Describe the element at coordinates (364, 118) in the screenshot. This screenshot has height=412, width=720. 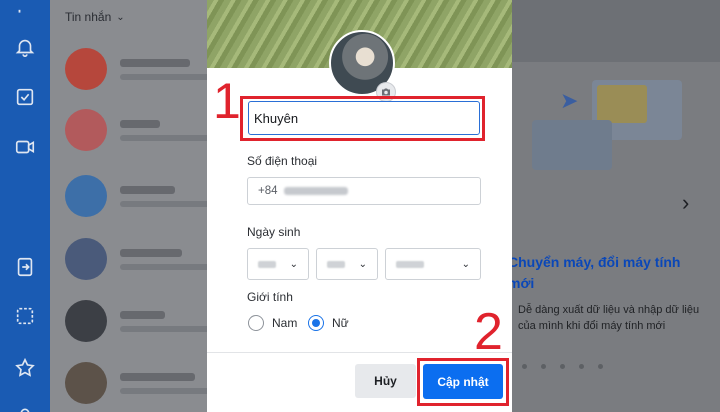
I see `display-name-input` at that location.